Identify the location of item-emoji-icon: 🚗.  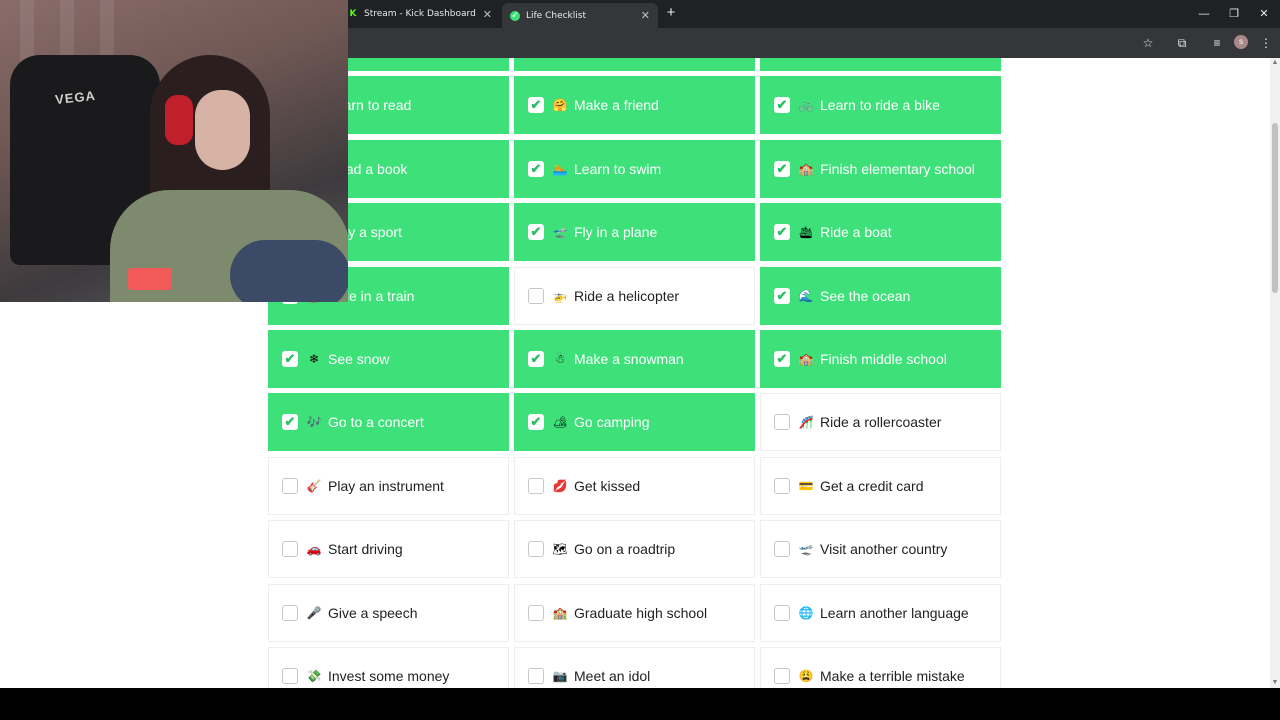
(314, 549).